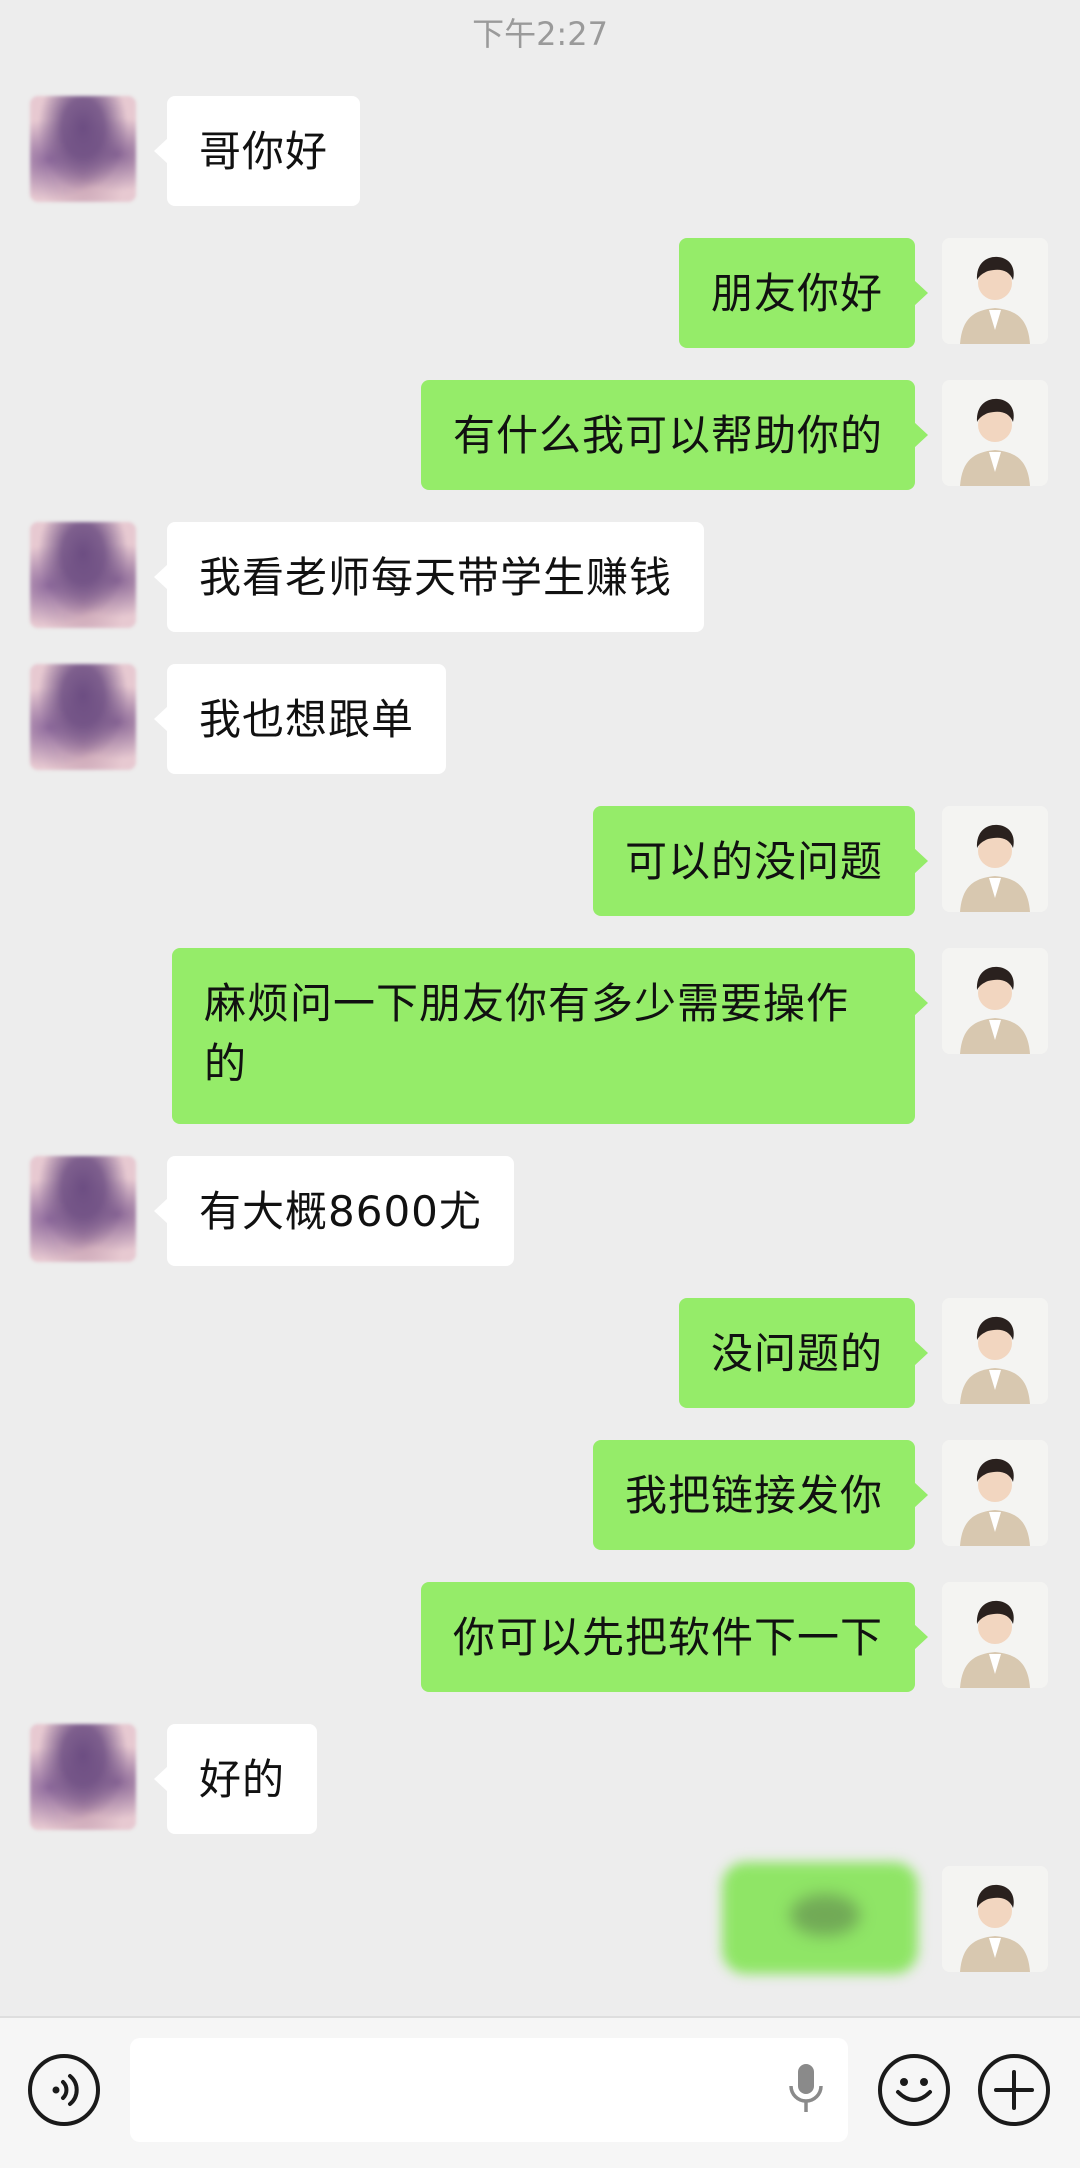 The width and height of the screenshot is (1080, 2168). I want to click on message-bubble-outgoing: 我把链接发你, so click(760, 1495).